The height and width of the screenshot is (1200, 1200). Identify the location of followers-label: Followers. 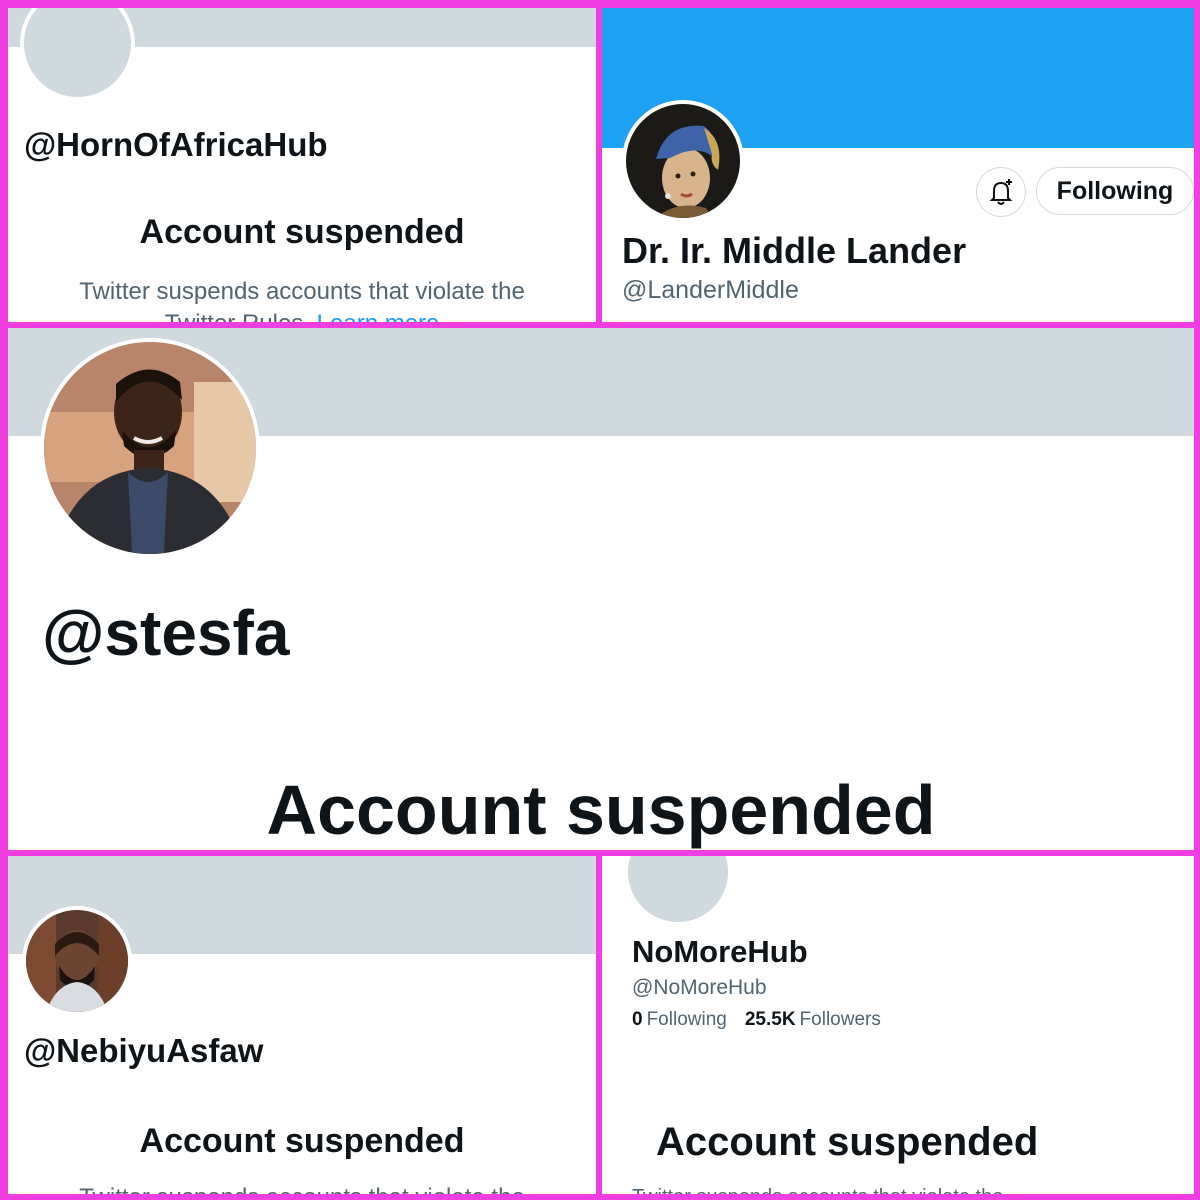
(840, 1019).